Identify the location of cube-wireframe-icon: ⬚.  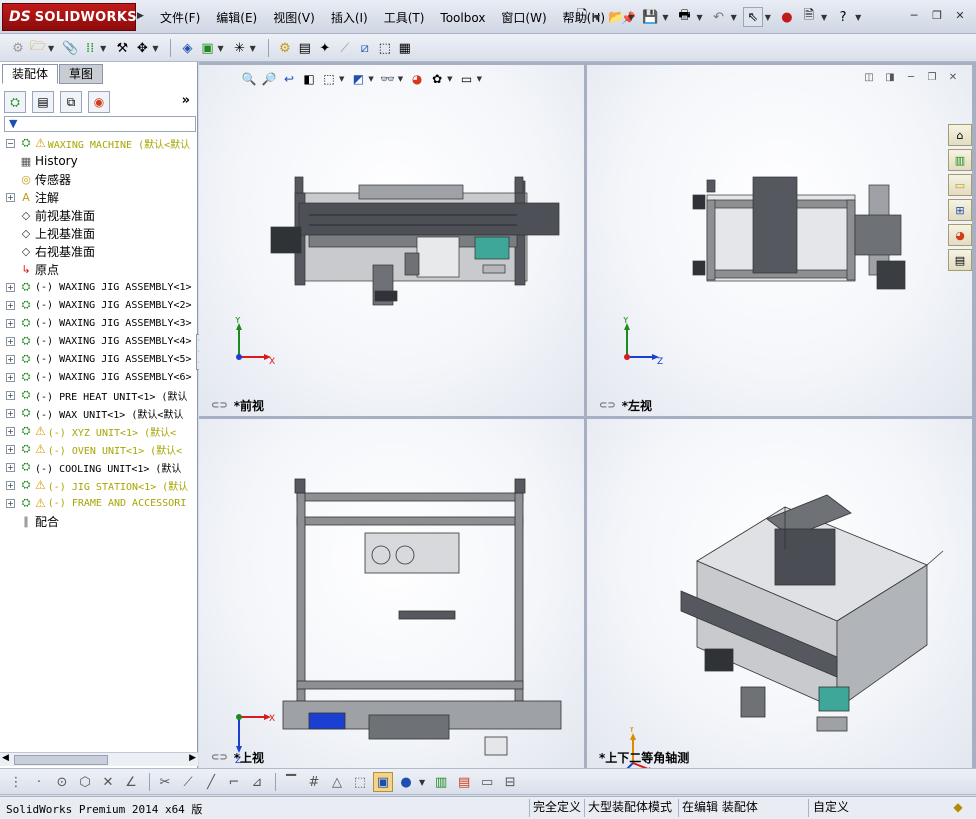
(360, 782).